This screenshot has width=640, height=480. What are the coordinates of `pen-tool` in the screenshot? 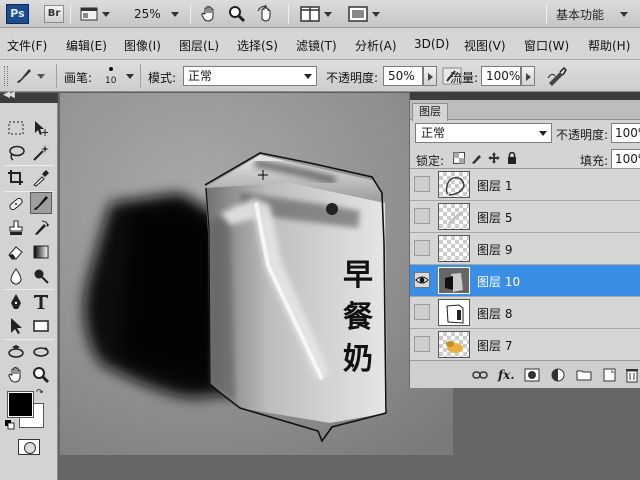 It's located at (16, 302).